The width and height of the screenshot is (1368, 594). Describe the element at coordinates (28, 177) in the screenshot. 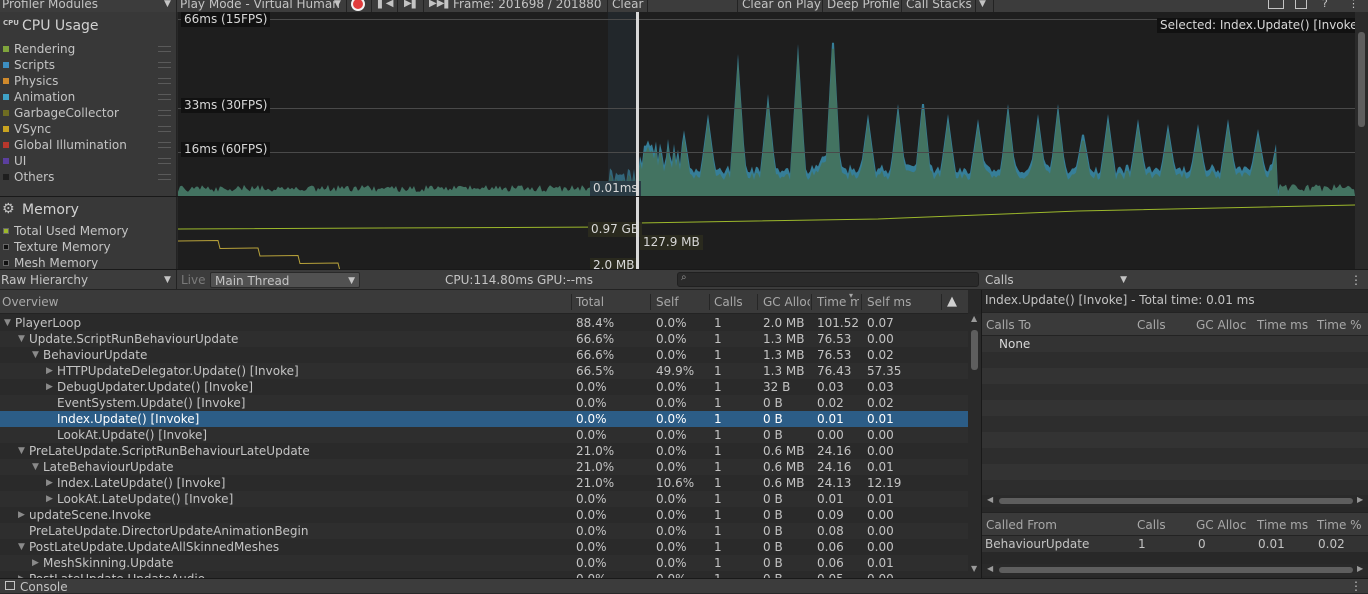

I see `legend-item-others: Others` at that location.